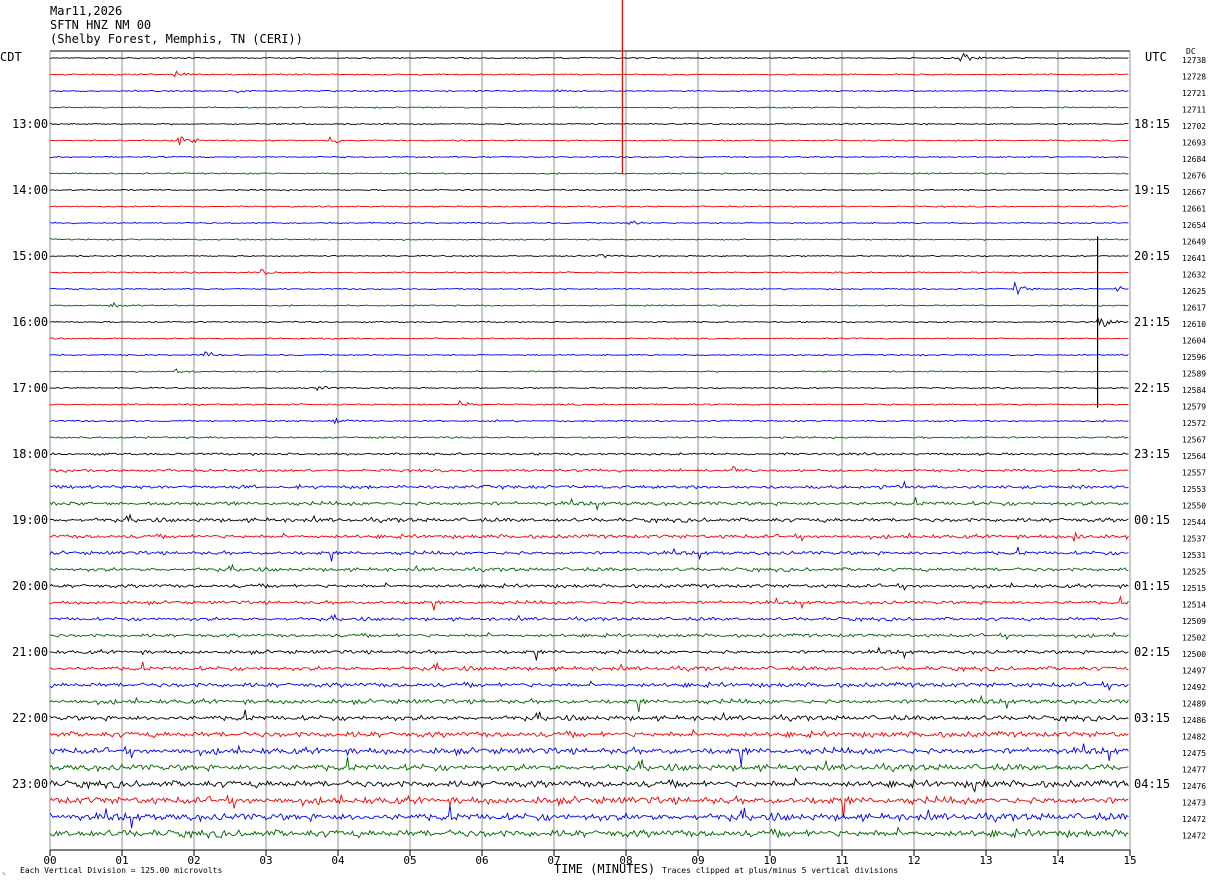 Image resolution: width=1210 pixels, height=886 pixels. Describe the element at coordinates (1194, 489) in the screenshot. I see `dc-offset-label: 12553` at that location.